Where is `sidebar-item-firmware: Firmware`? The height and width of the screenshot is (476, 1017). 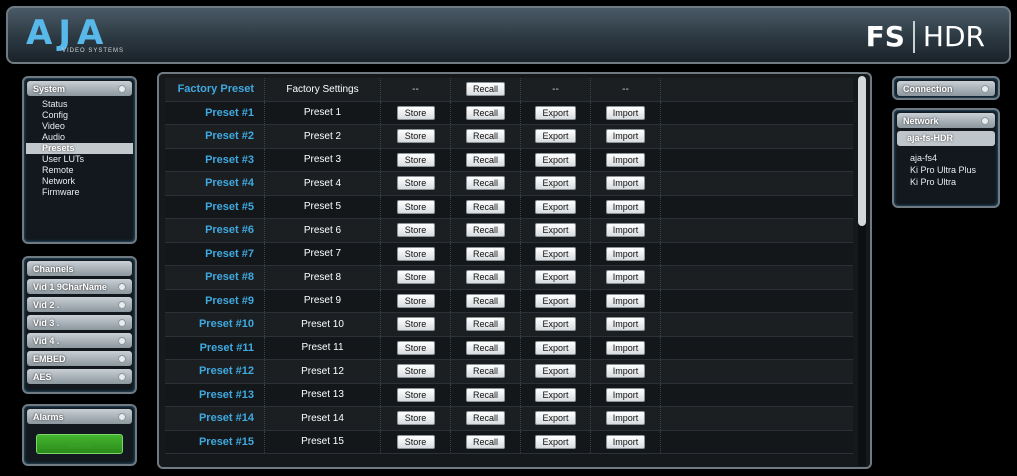
sidebar-item-firmware: Firmware is located at coordinates (79, 192).